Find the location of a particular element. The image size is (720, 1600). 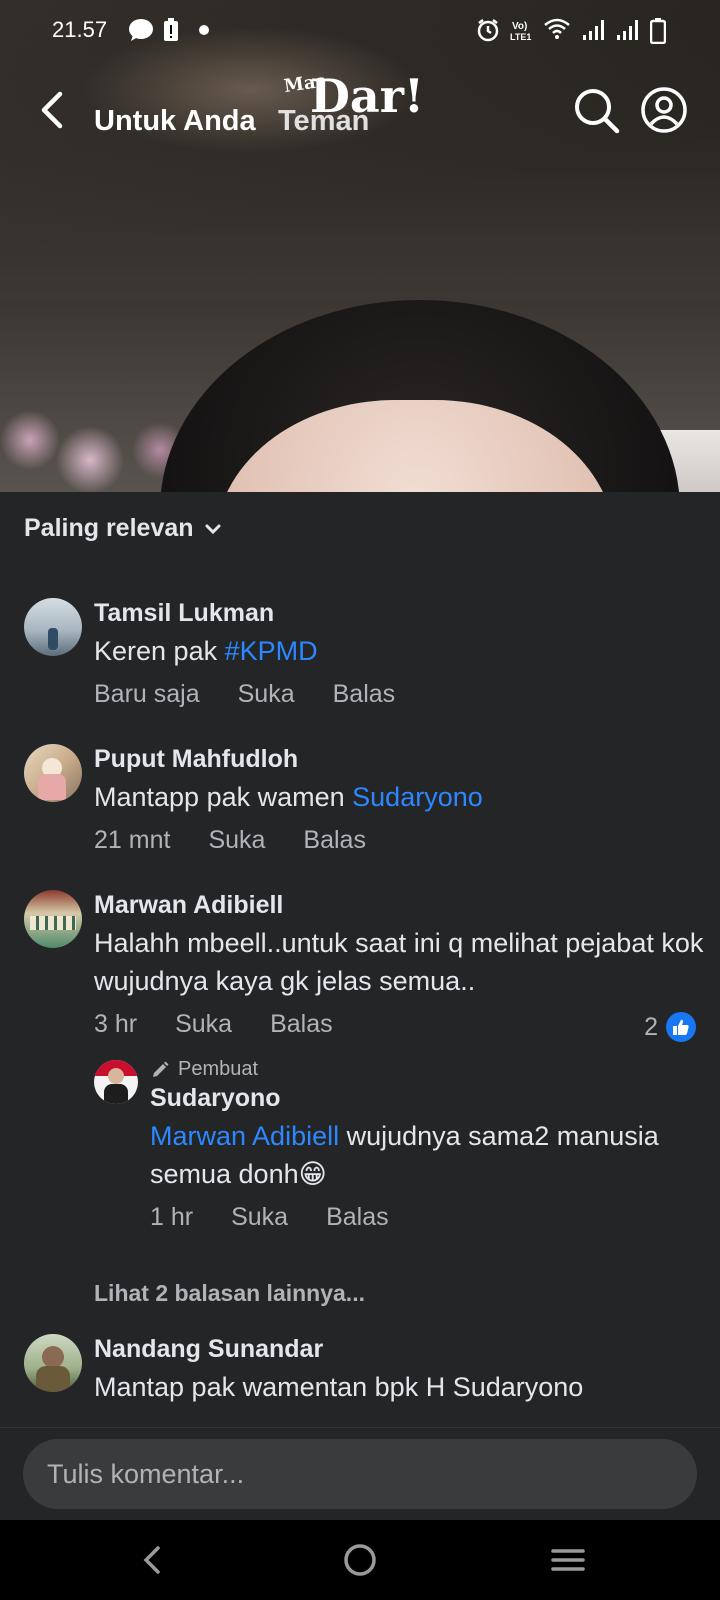

sort-label: Paling relevan is located at coordinates (109, 528).